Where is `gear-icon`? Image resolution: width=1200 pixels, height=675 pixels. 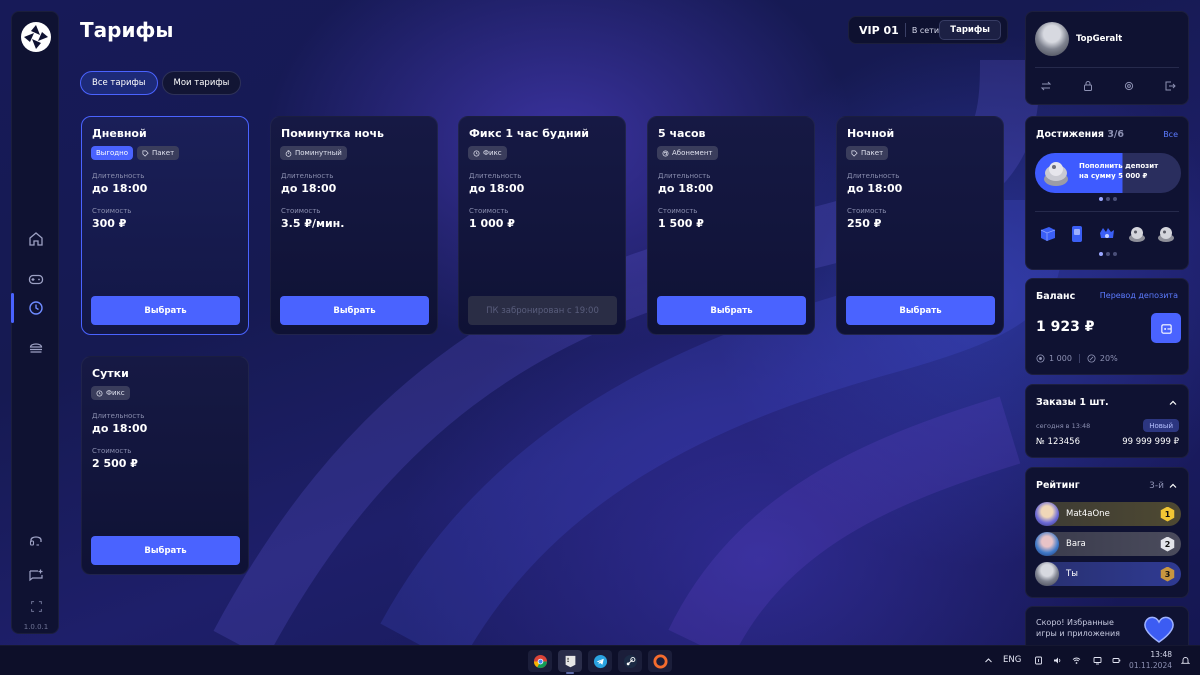 gear-icon is located at coordinates (1129, 86).